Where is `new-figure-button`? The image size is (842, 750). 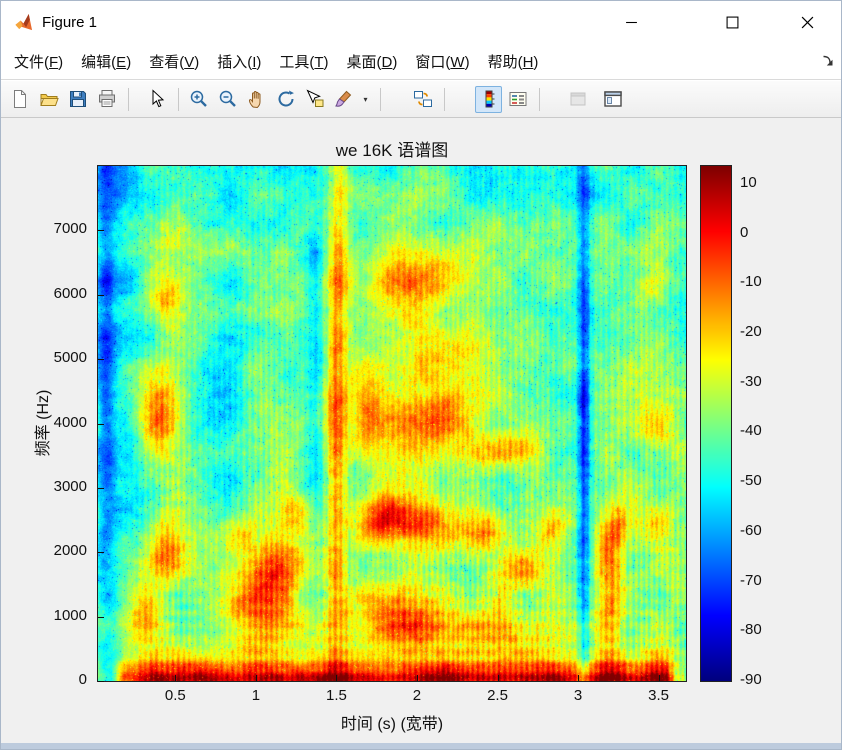
new-figure-button is located at coordinates (19, 99).